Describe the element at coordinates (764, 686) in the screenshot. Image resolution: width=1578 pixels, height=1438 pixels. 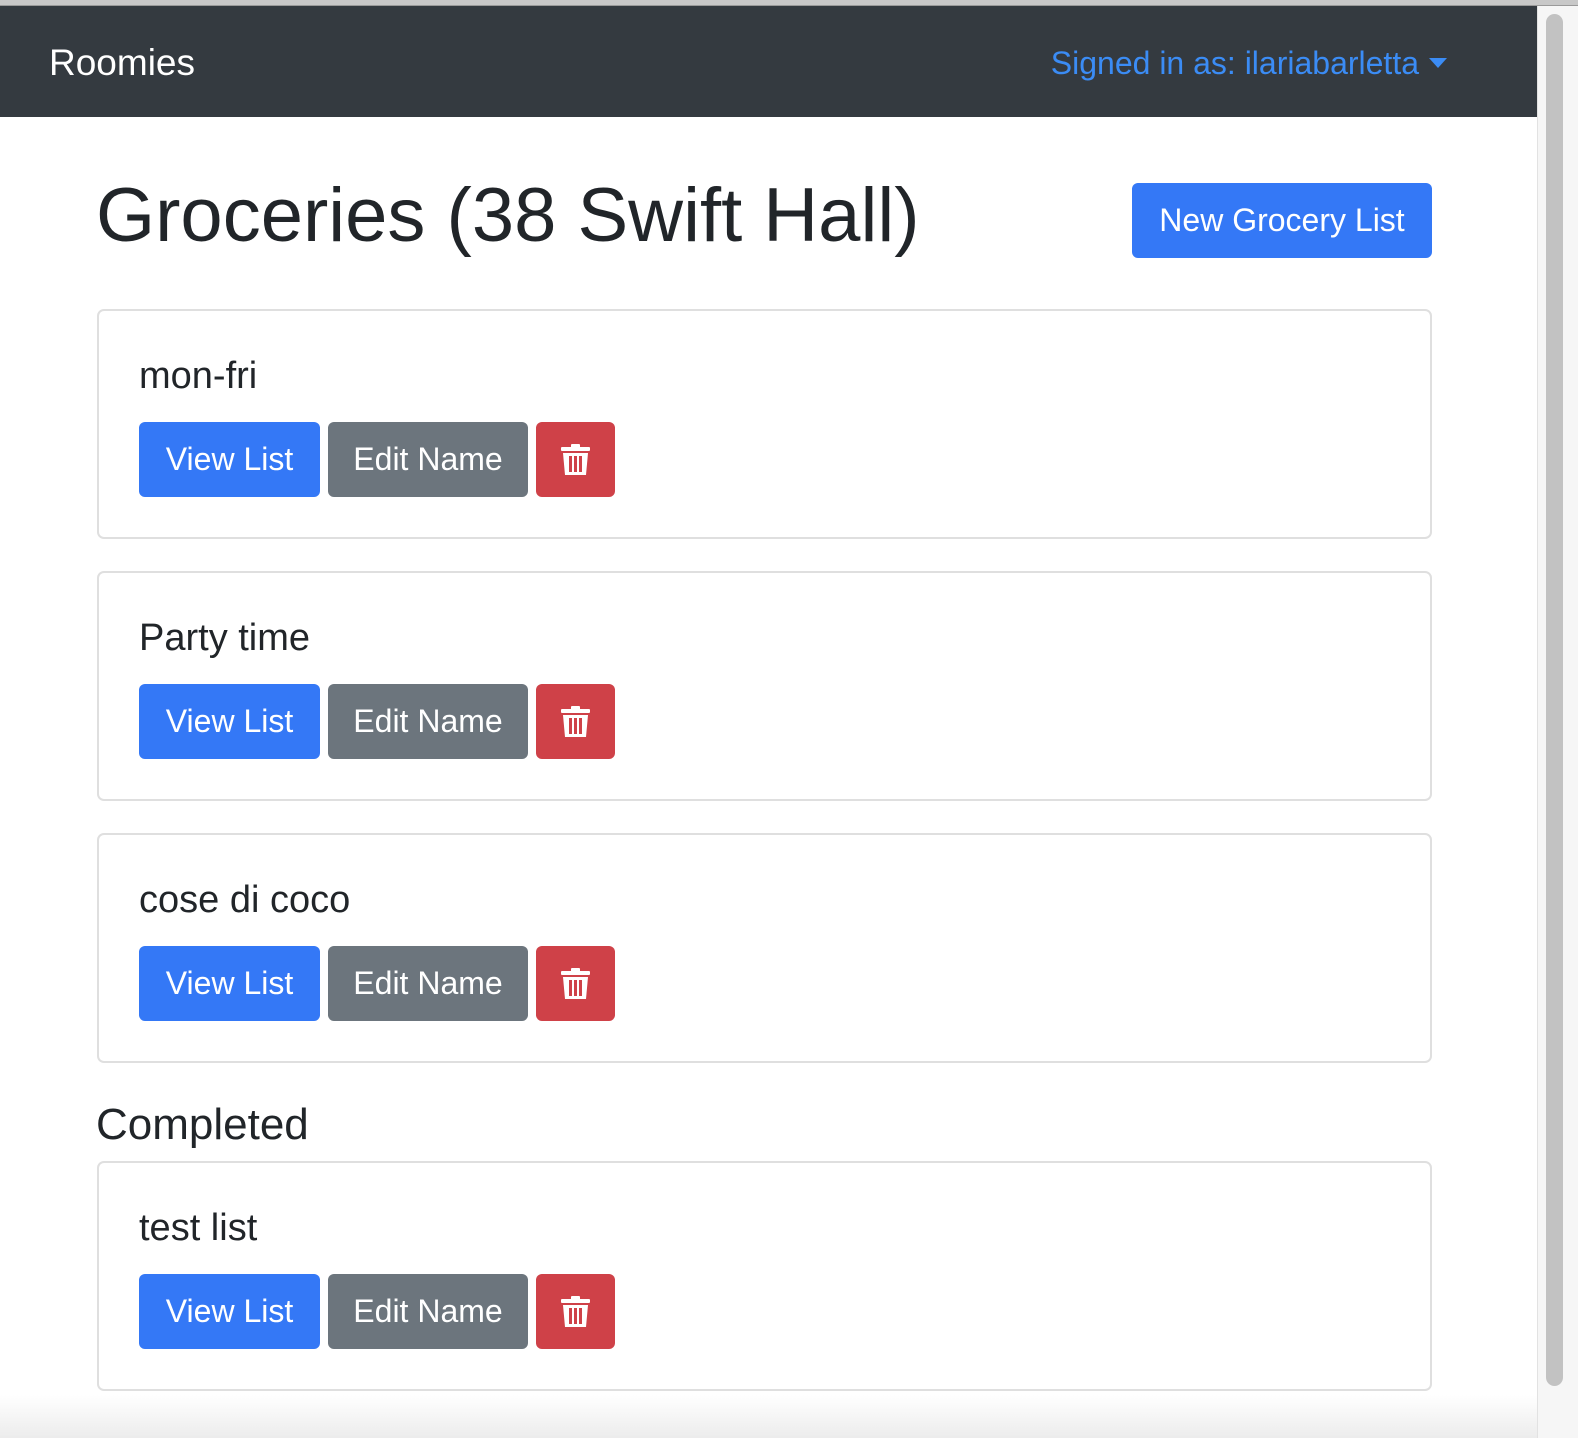
I see `grocery-list-card: Party time View List Edit Name` at that location.